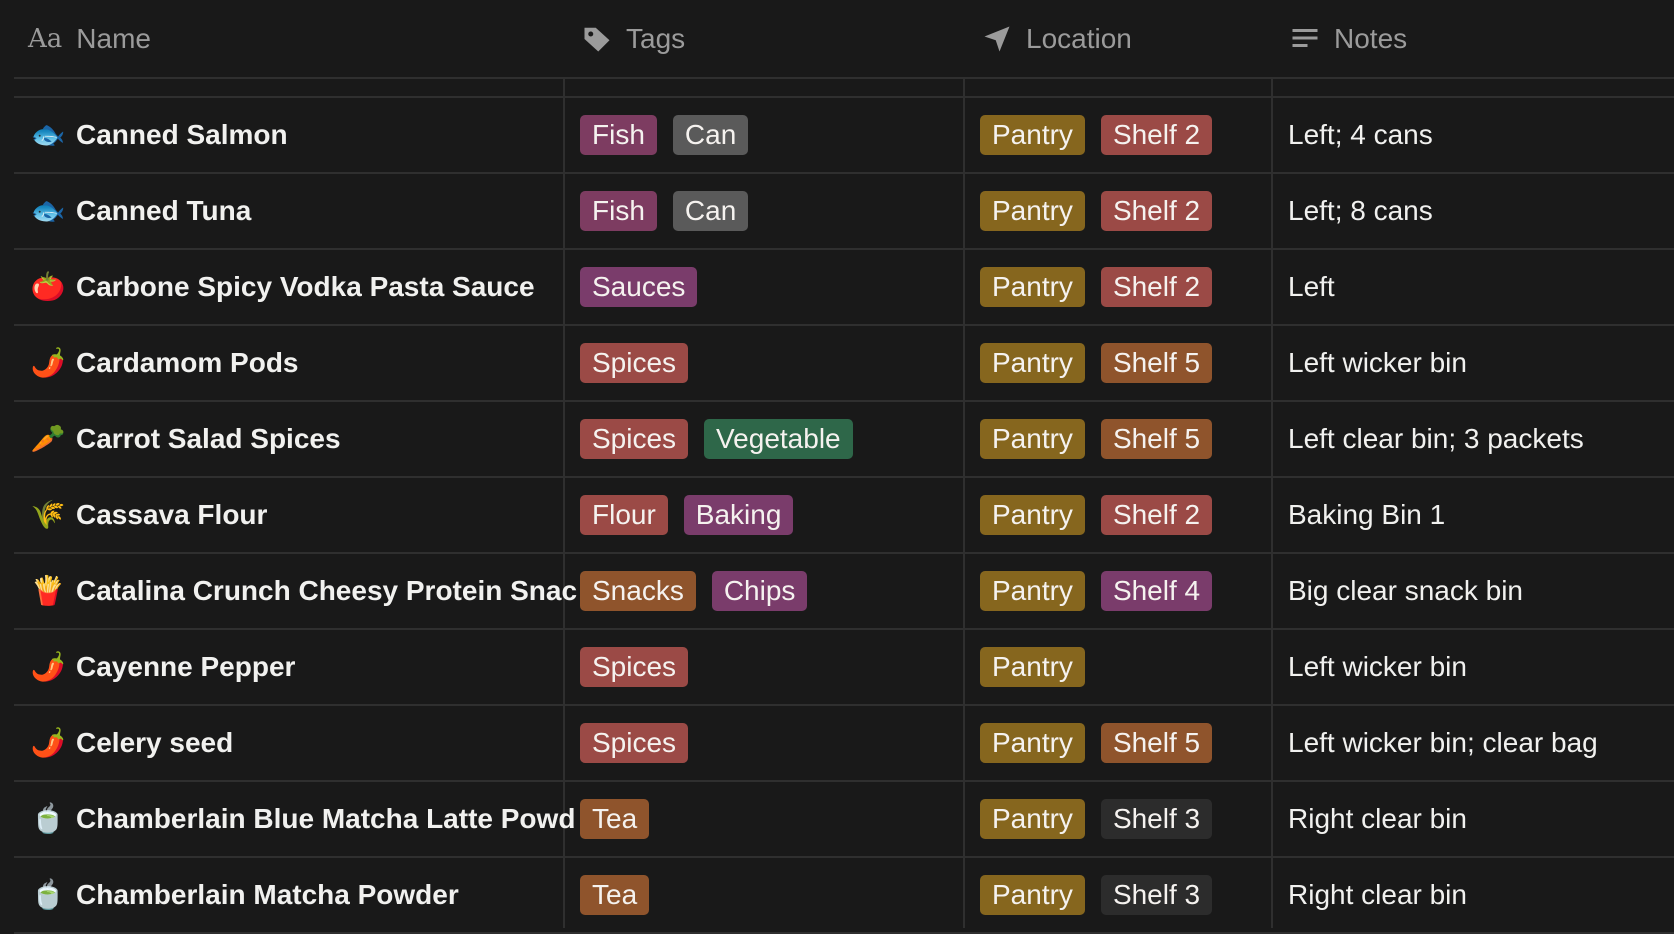 The width and height of the screenshot is (1674, 934). Describe the element at coordinates (1133, 667) in the screenshot. I see `location-cell: Pantry` at that location.